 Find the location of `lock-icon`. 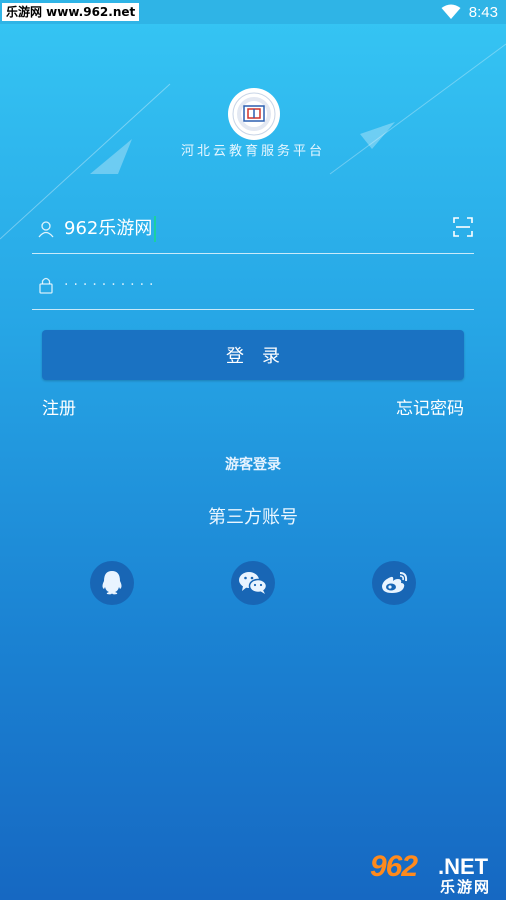

lock-icon is located at coordinates (46, 285).